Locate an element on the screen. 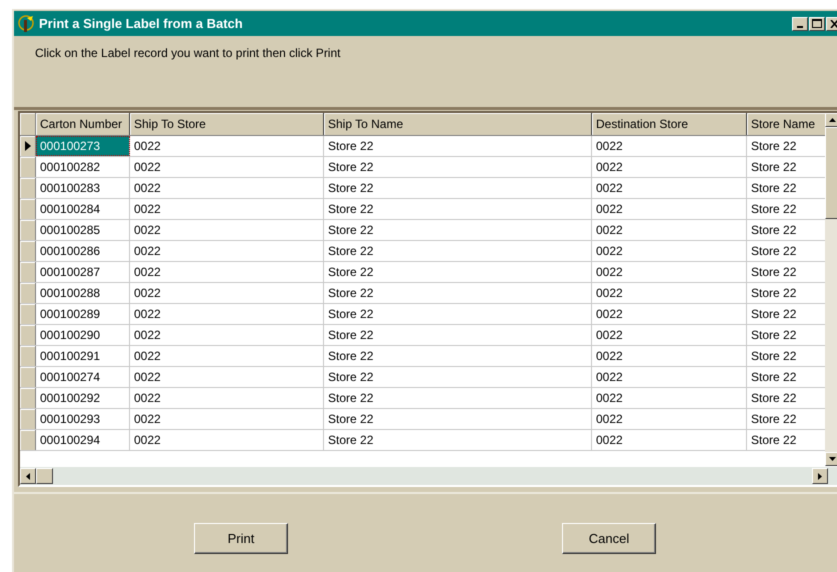 This screenshot has height=572, width=837. table-row: 000100287 0022 Store 22 0022 Store 22 is located at coordinates (422, 272).